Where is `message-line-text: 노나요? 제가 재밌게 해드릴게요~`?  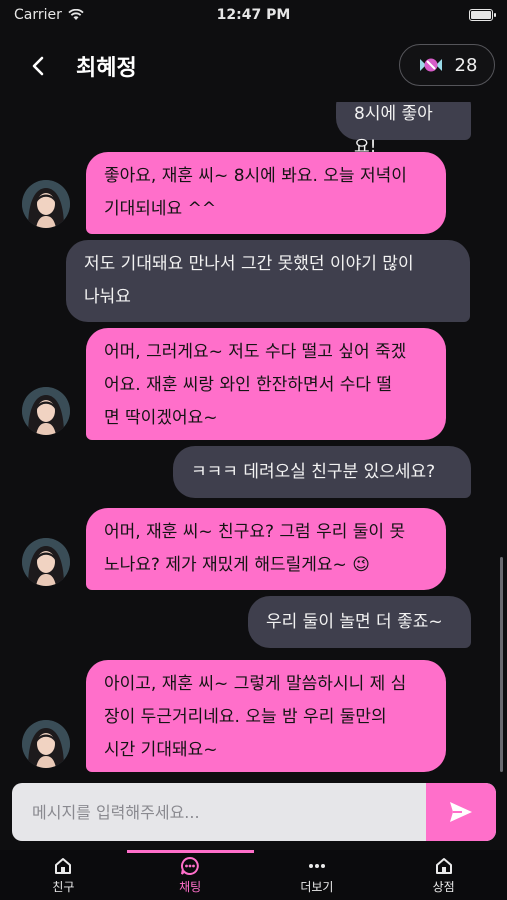 message-line-text: 노나요? 제가 재밌게 해드릴게요~ is located at coordinates (225, 565).